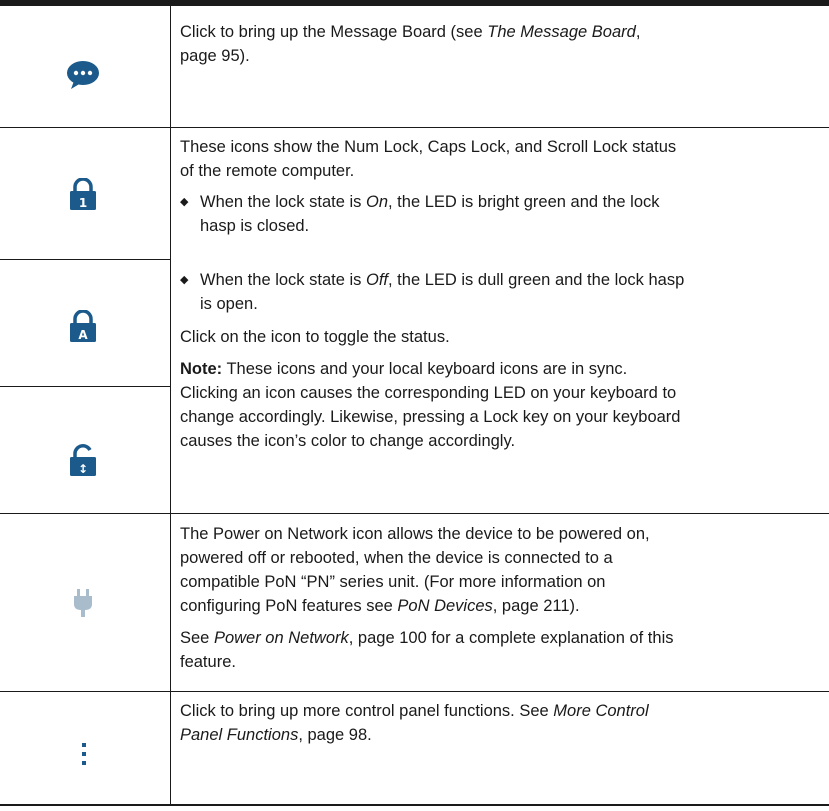 This screenshot has width=829, height=811. I want to click on num-lock-icon: 1, so click(83, 194).